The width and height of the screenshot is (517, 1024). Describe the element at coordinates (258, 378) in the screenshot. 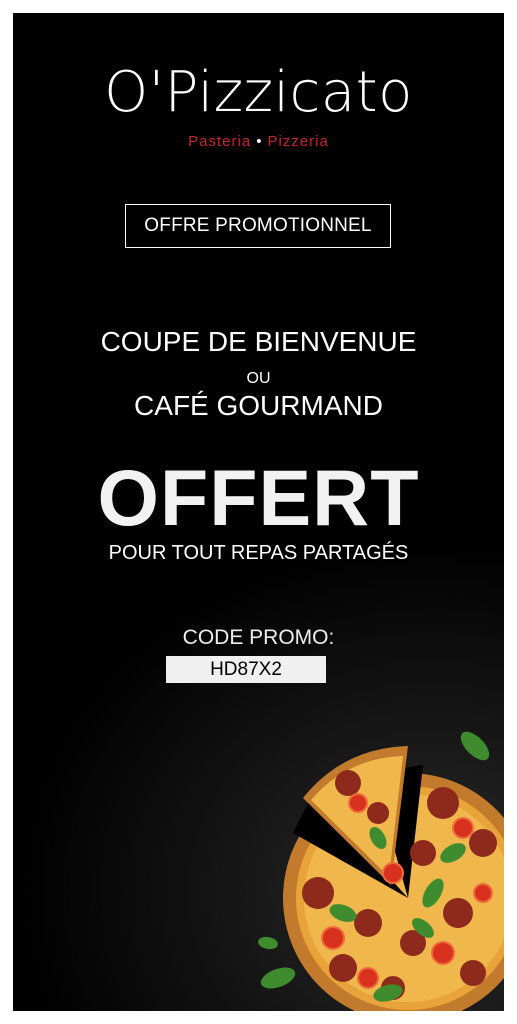

I see `offer-line-2: OU` at that location.